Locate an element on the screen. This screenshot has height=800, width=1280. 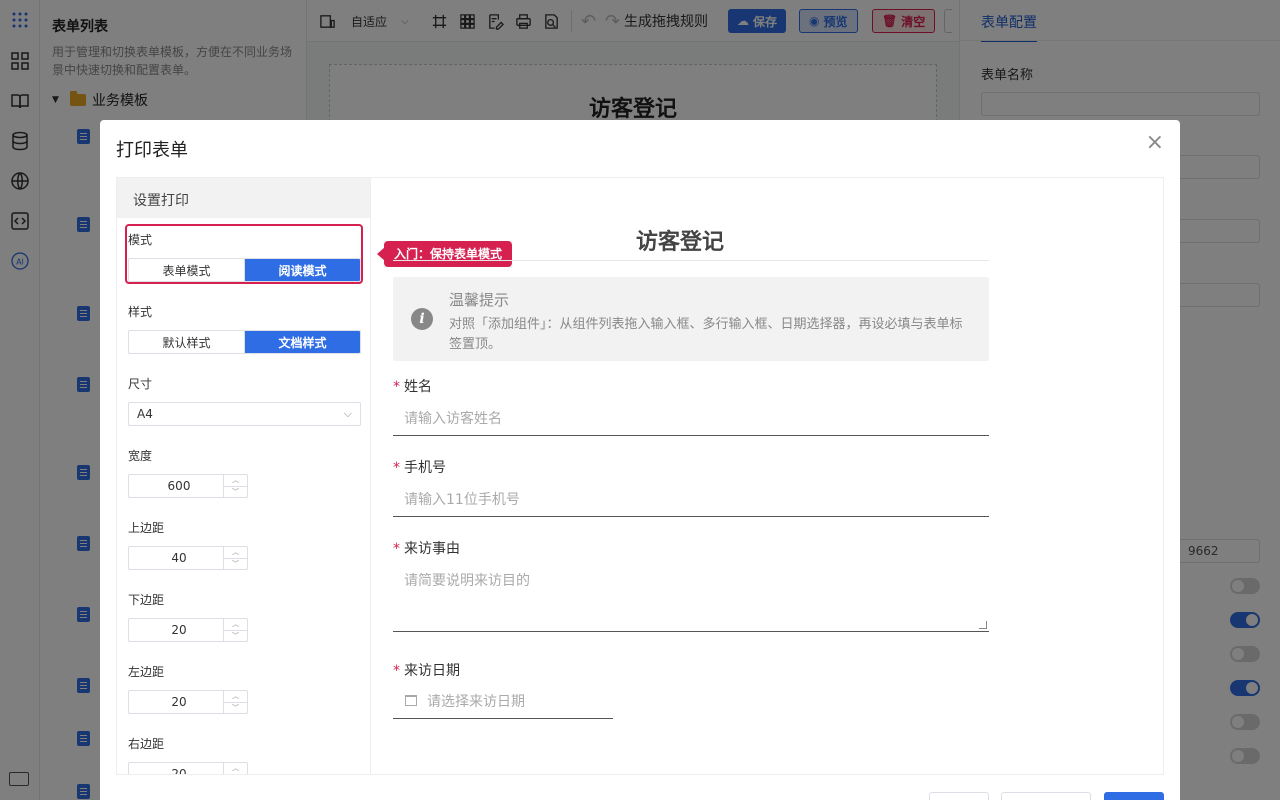
right-margin-label: 右边距 is located at coordinates (146, 744).